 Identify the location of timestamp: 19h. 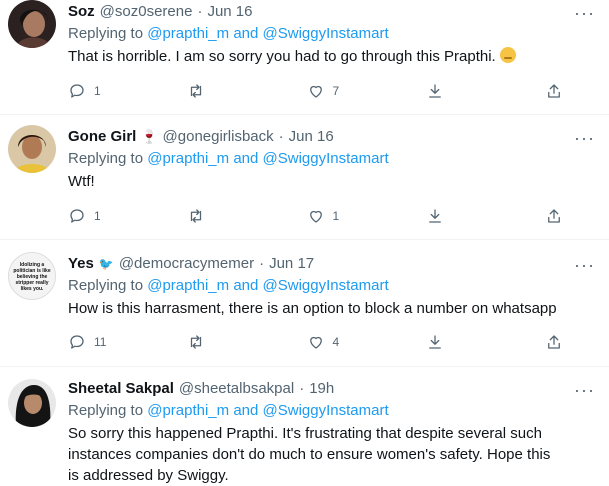
(321, 389).